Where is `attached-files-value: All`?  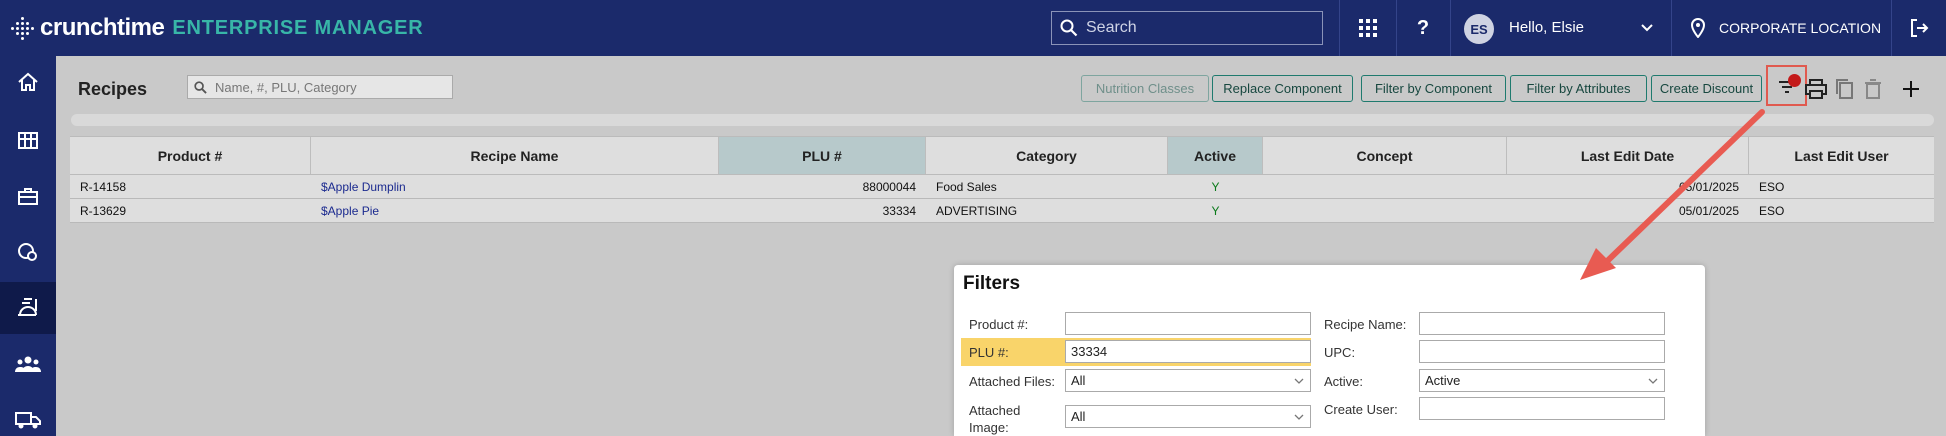 attached-files-value: All is located at coordinates (1078, 380).